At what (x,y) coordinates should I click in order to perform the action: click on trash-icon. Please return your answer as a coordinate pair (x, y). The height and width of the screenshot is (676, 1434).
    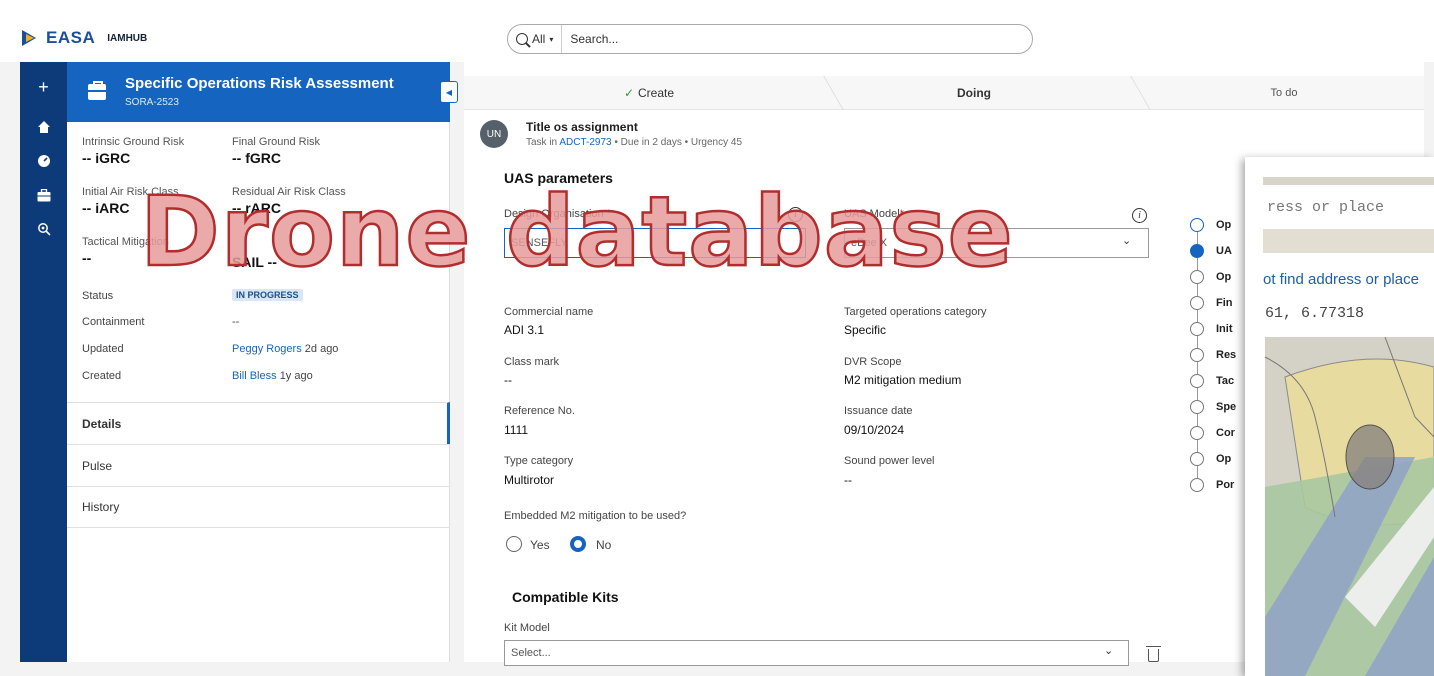
    Looking at the image, I should click on (1153, 654).